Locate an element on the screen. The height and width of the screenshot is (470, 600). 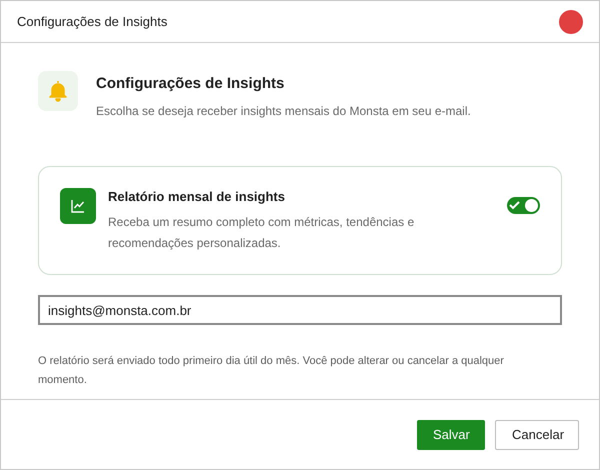
window-title: Configurações de Insights is located at coordinates (92, 21).